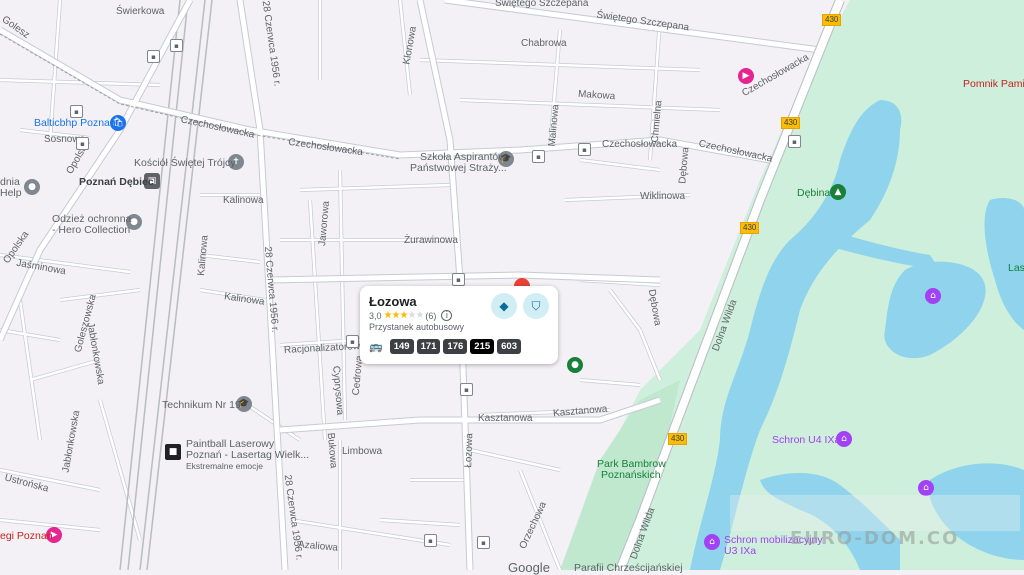  What do you see at coordinates (746, 76) in the screenshot?
I see `entertainment-icon: ▶` at bounding box center [746, 76].